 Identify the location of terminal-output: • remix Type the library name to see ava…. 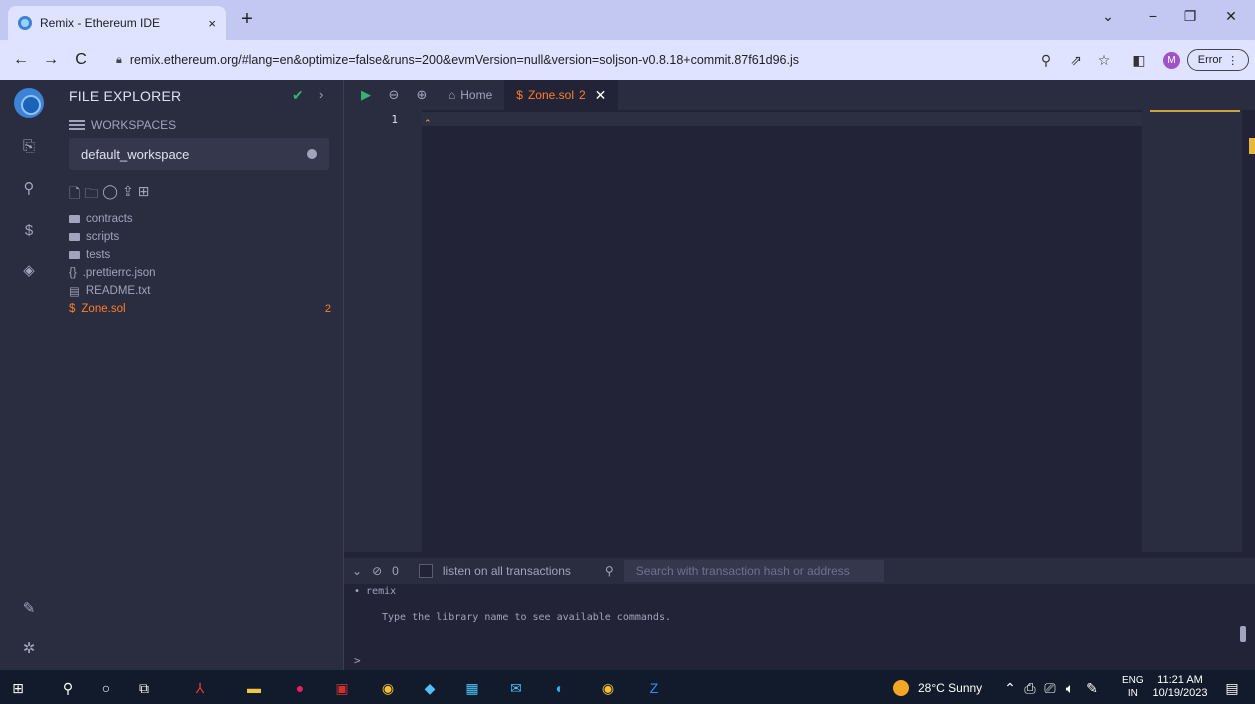
(799, 627).